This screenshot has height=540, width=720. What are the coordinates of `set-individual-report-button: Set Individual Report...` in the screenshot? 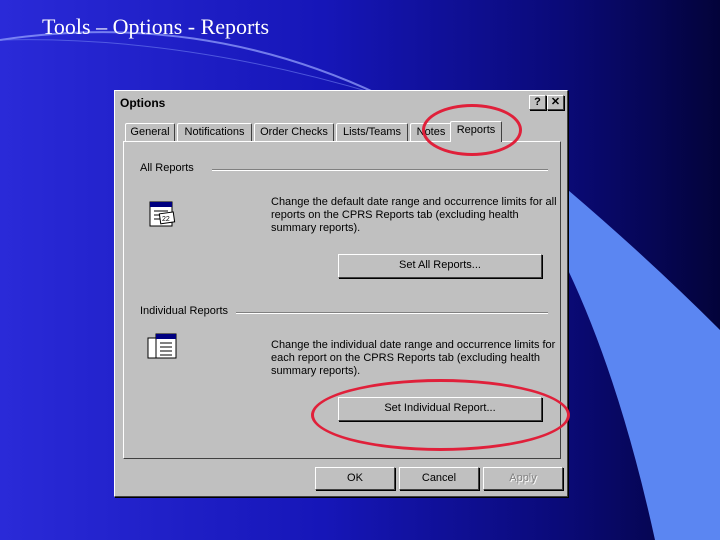 It's located at (440, 409).